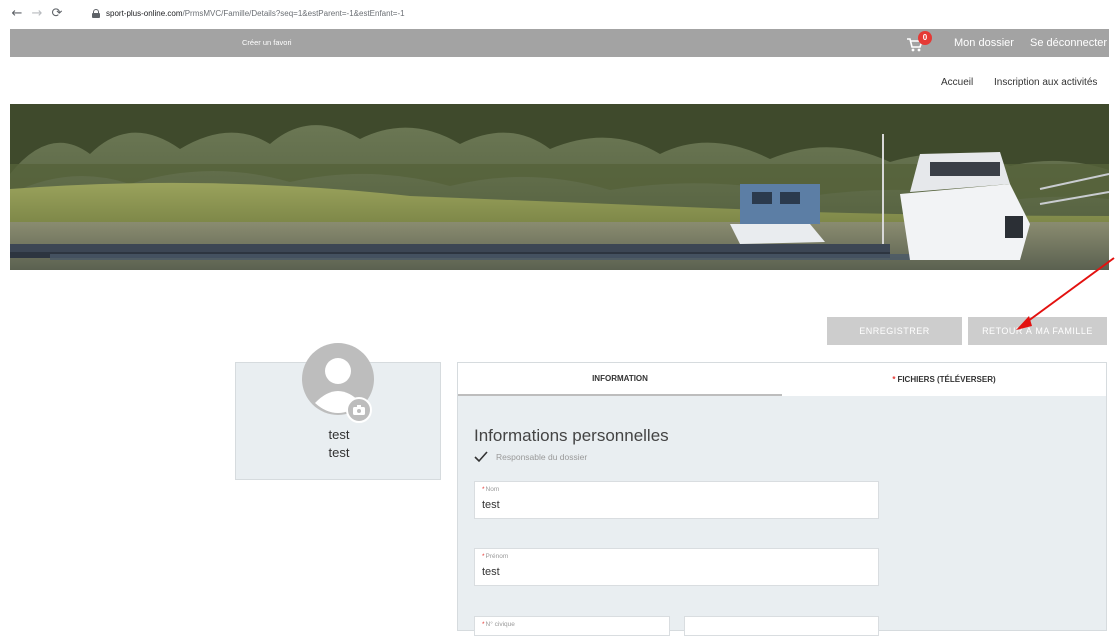 The image size is (1119, 636). Describe the element at coordinates (957, 82) in the screenshot. I see `nav-home-link: Accueil` at that location.